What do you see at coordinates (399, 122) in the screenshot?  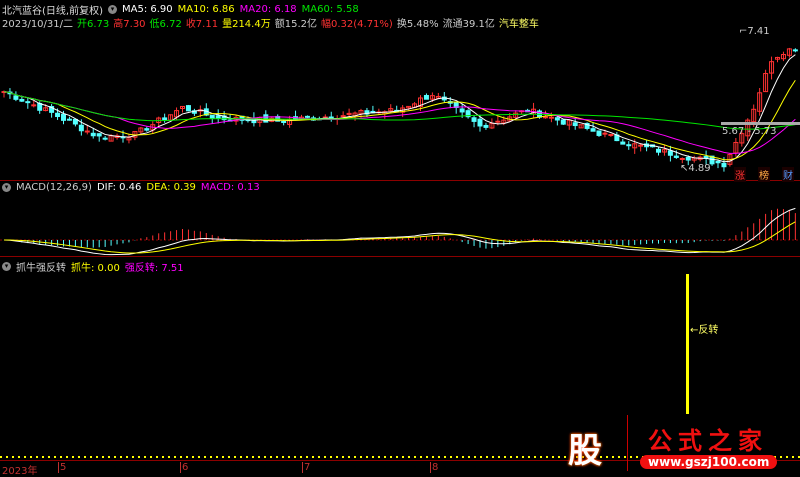 I see `ma20-line` at bounding box center [399, 122].